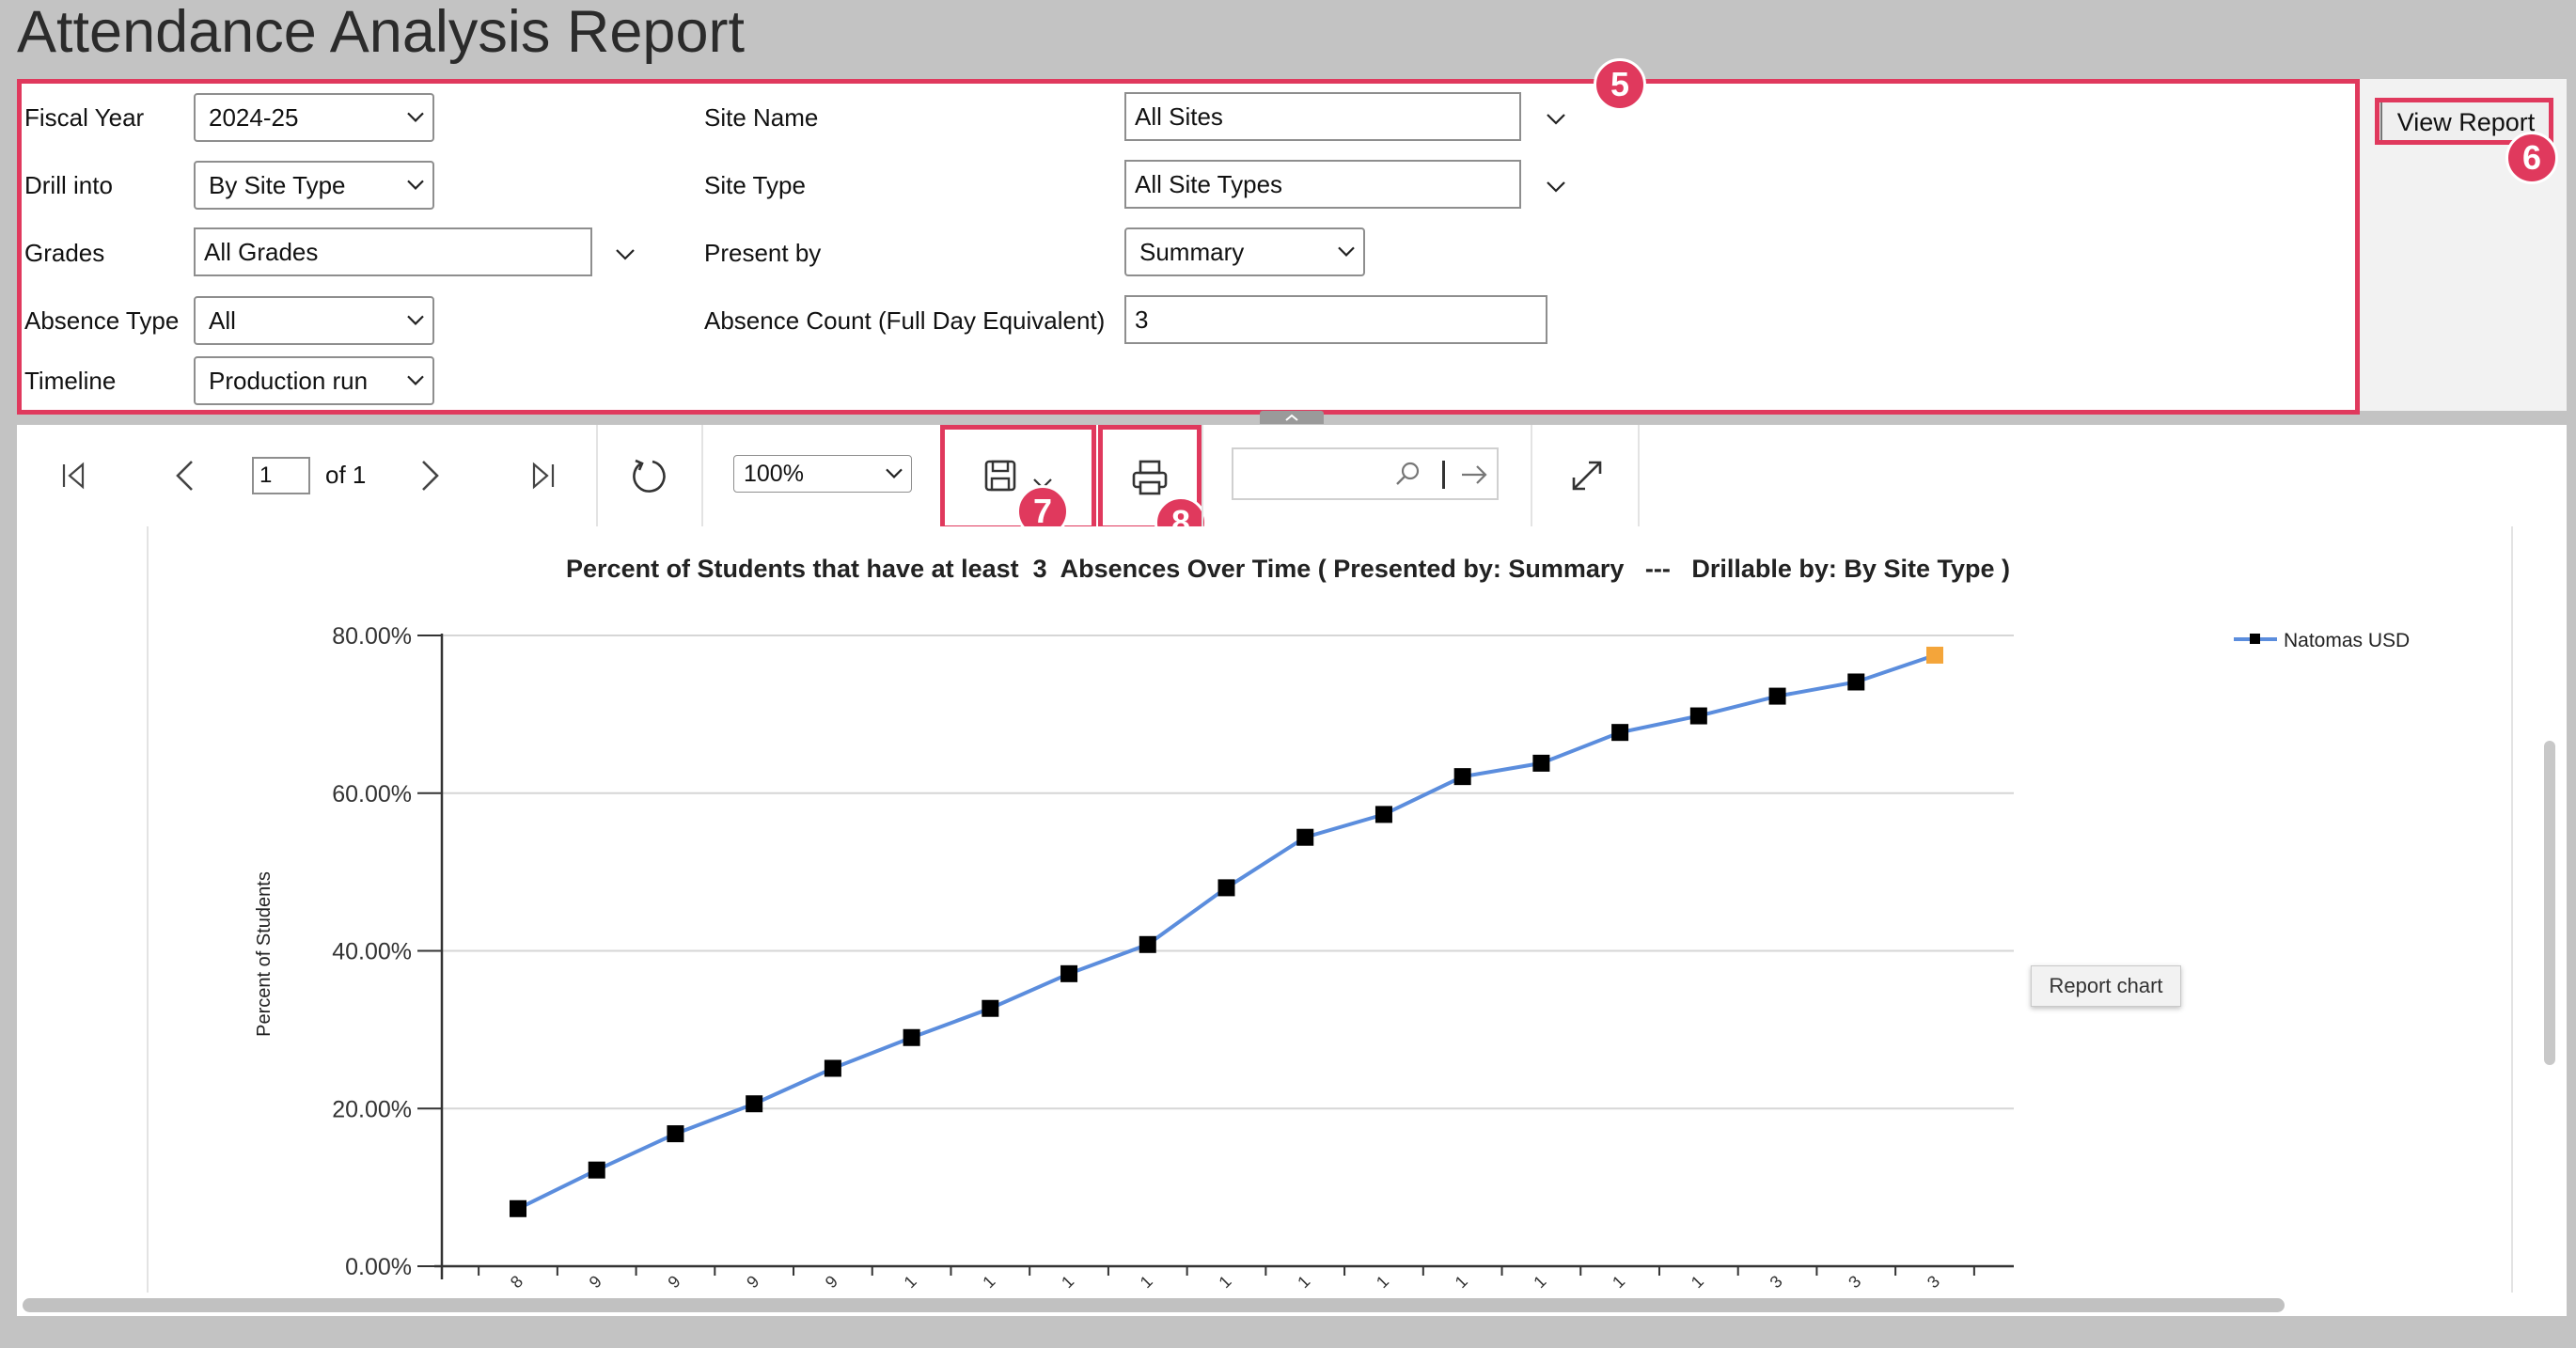 The height and width of the screenshot is (1348, 2576). I want to click on y-tick-label: 80.00%, so click(372, 636).